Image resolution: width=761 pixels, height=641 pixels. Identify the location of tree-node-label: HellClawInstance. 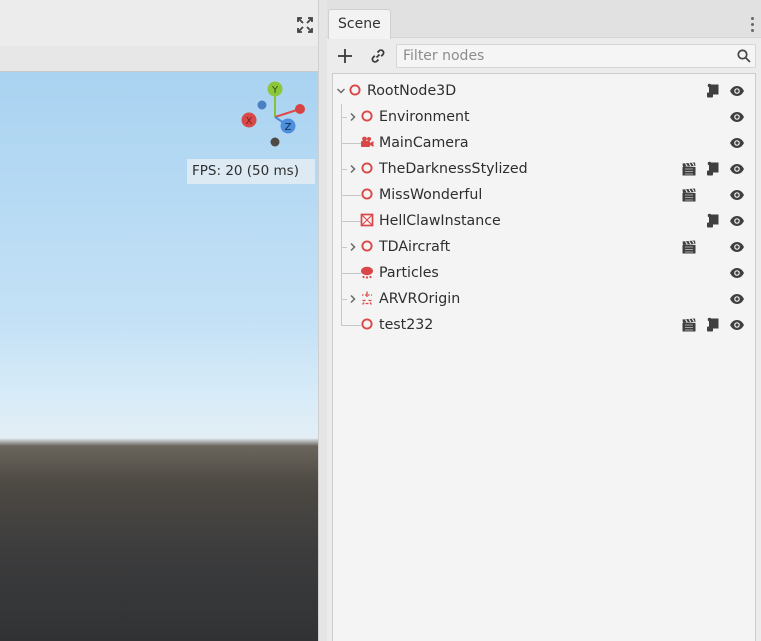
(440, 221).